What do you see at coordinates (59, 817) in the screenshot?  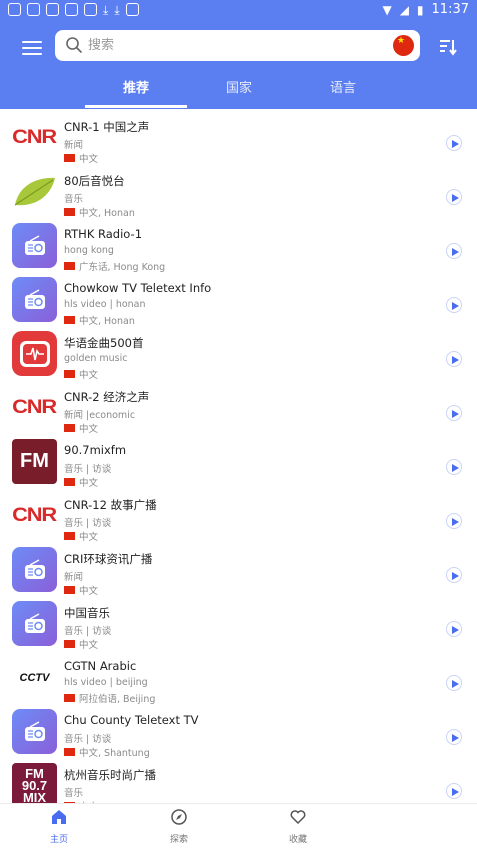 I see `home-icon` at bounding box center [59, 817].